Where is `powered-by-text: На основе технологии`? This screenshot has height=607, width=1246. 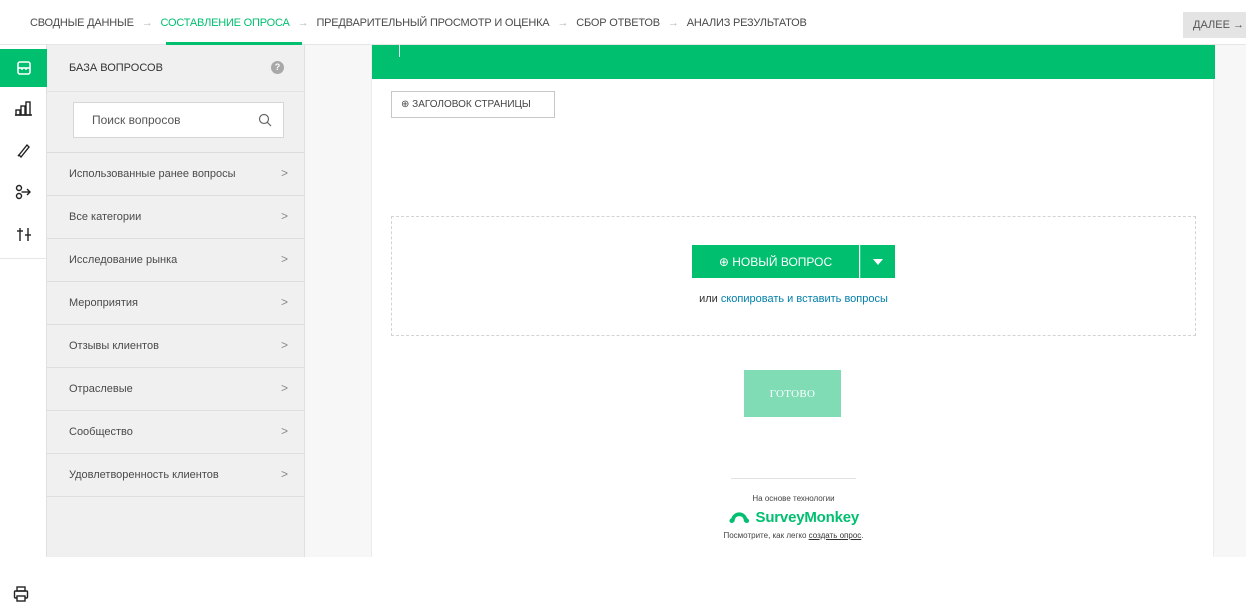
powered-by-text: На основе технологии is located at coordinates (793, 498).